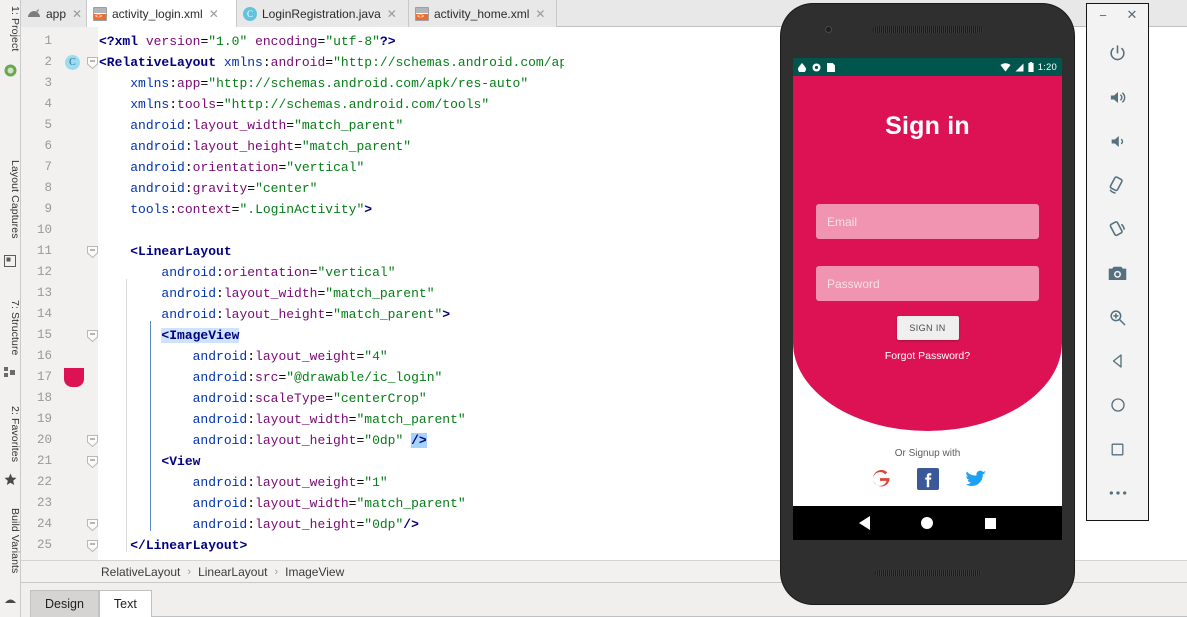 This screenshot has height=617, width=1187. I want to click on sidebar-item-project: 1: Project, so click(10, 28).